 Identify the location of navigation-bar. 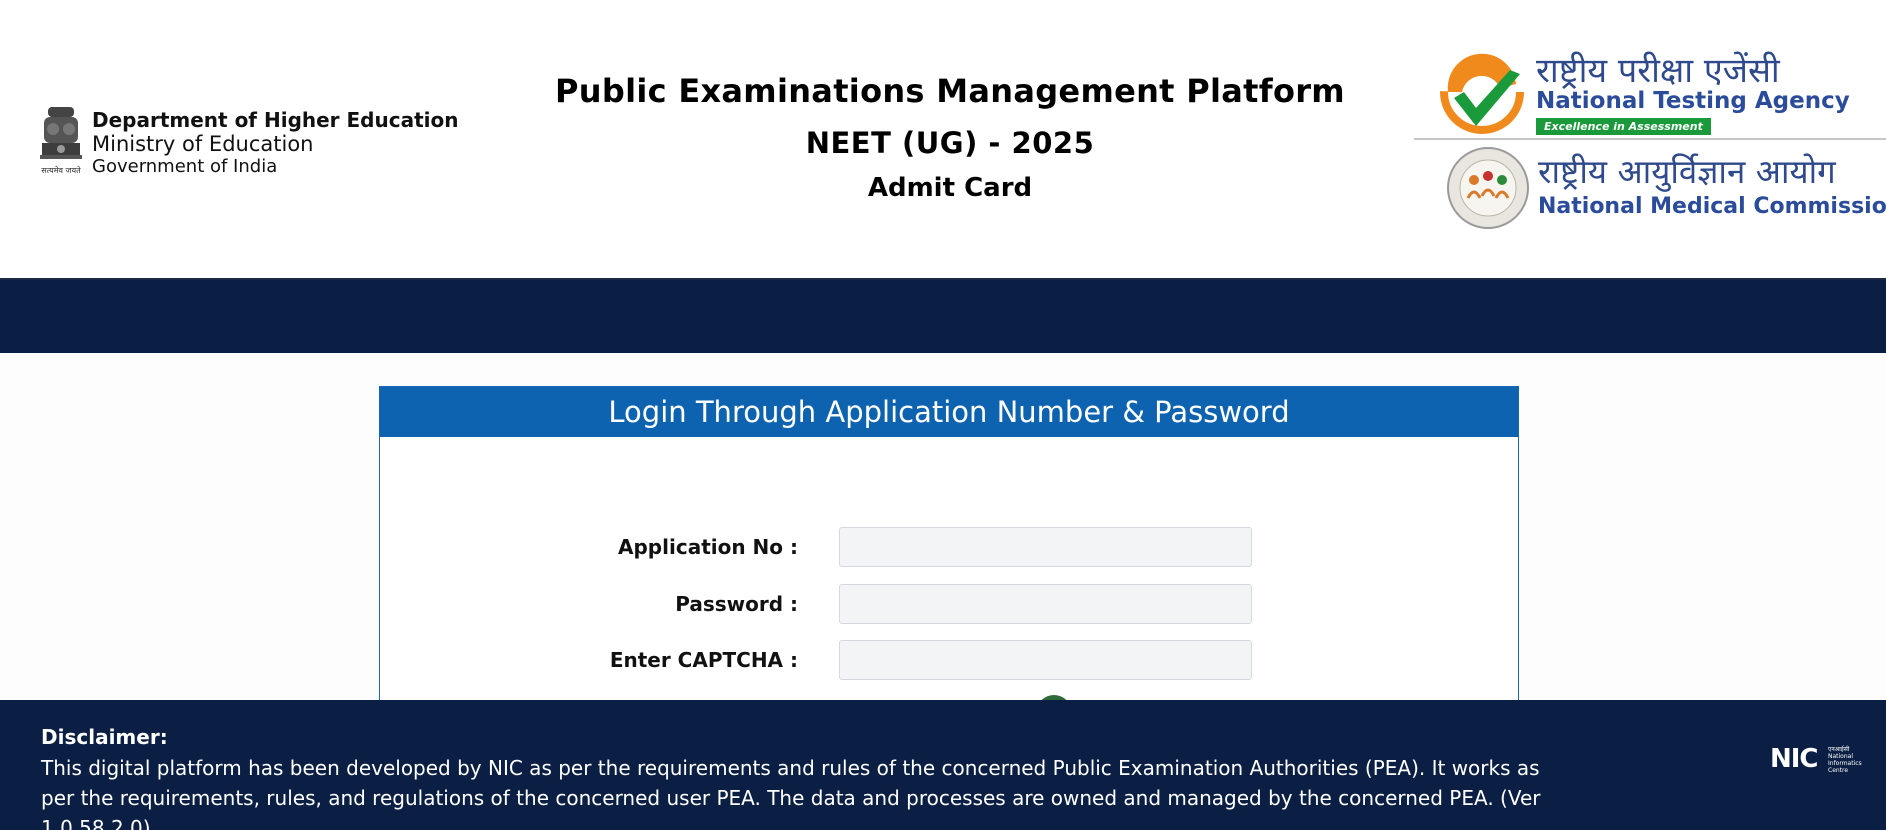
(943, 315).